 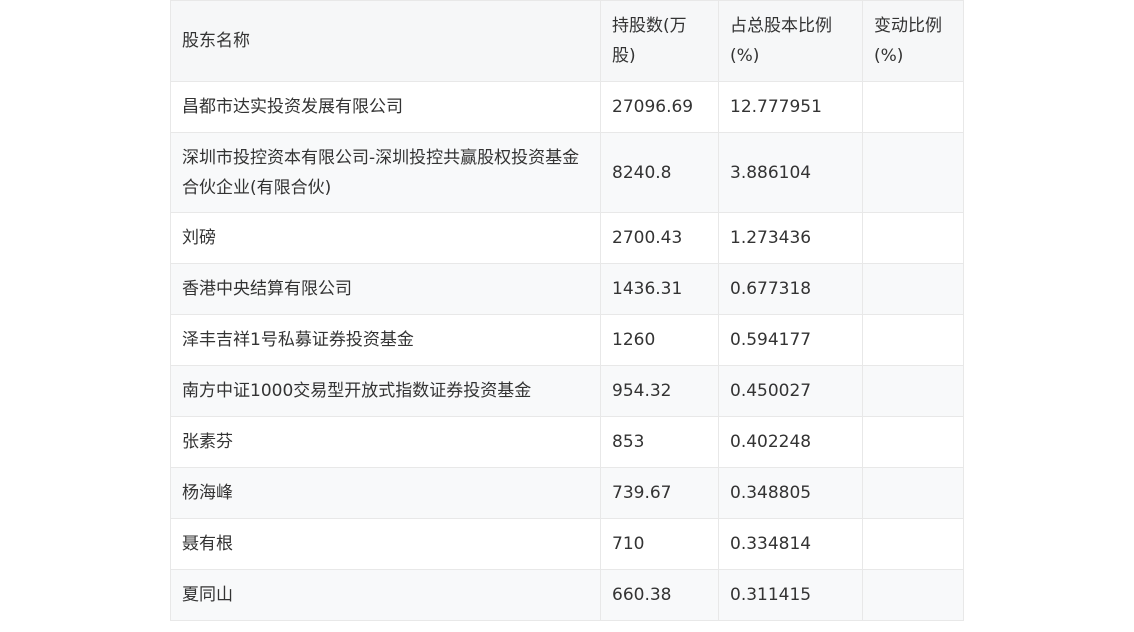 I want to click on cell-ratio: 0.334814, so click(x=790, y=544).